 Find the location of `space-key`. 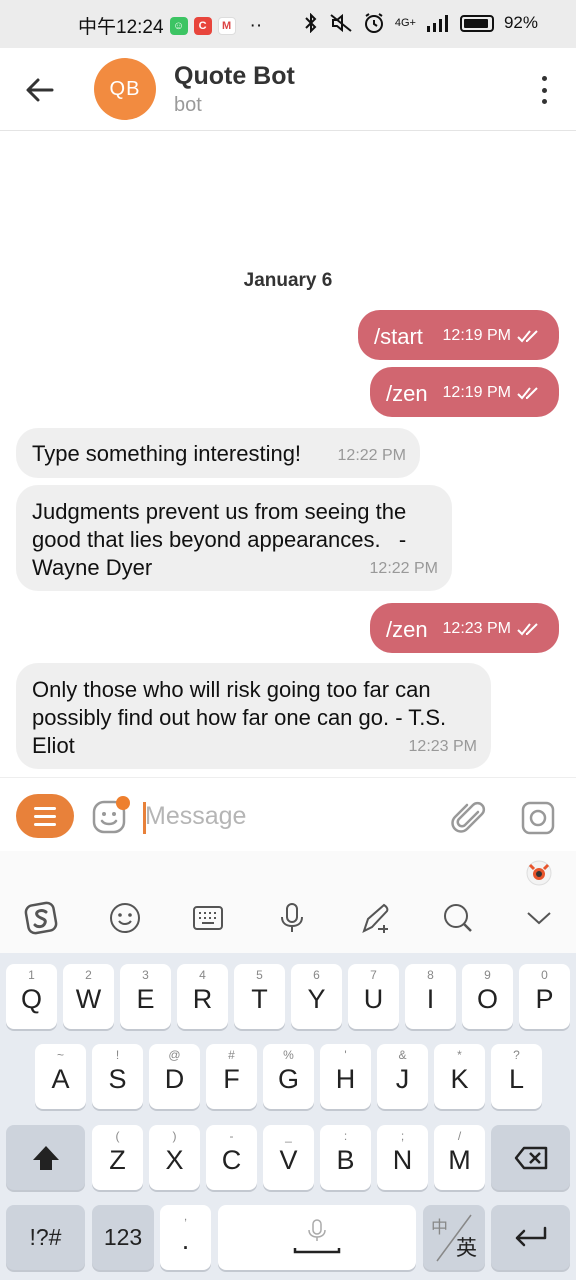

space-key is located at coordinates (317, 1237).